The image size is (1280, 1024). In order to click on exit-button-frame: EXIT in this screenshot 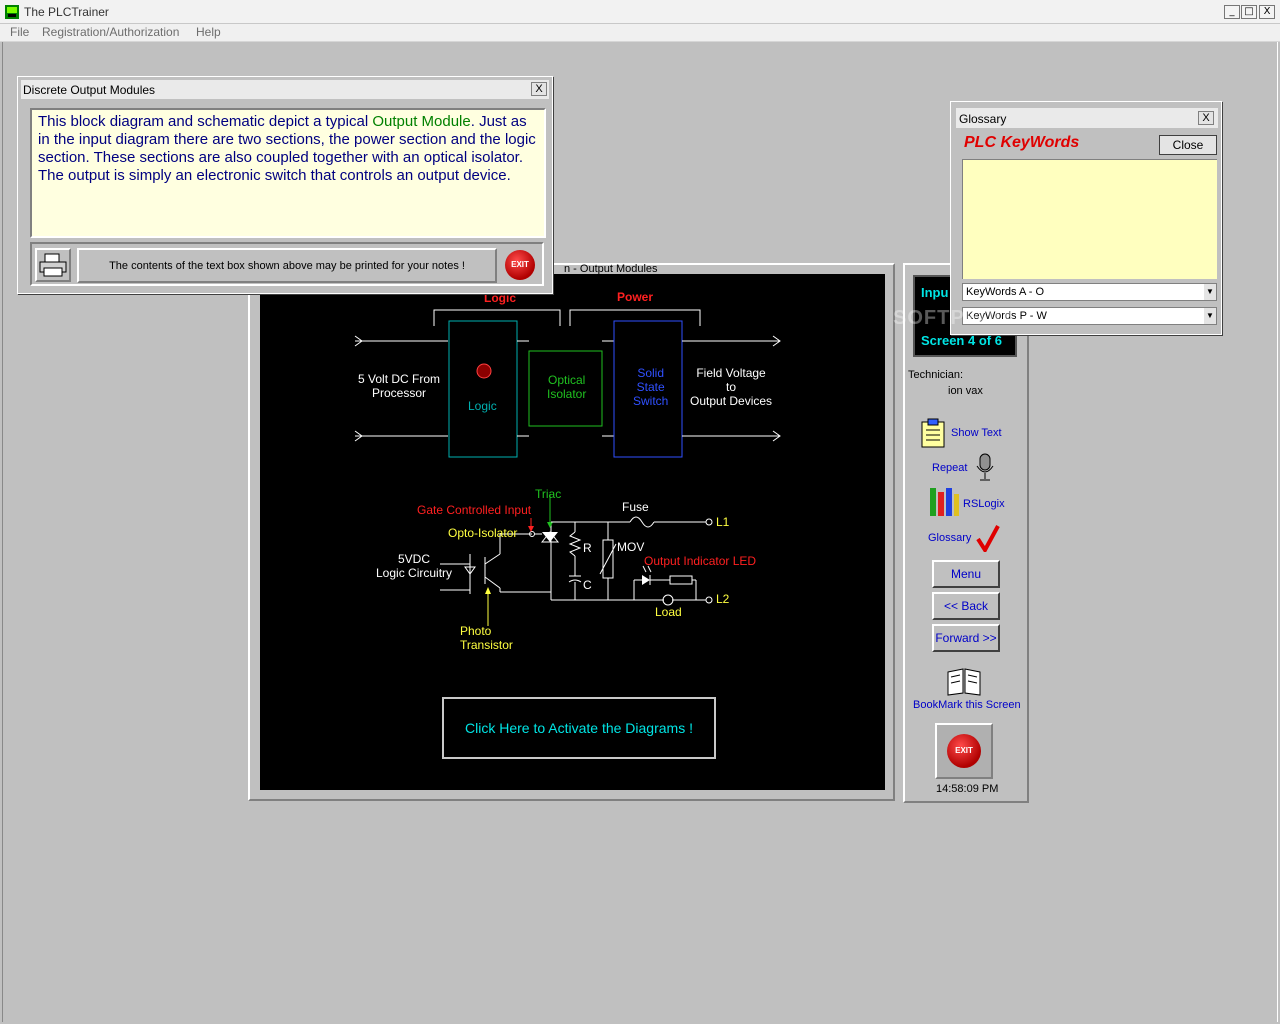, I will do `click(964, 751)`.